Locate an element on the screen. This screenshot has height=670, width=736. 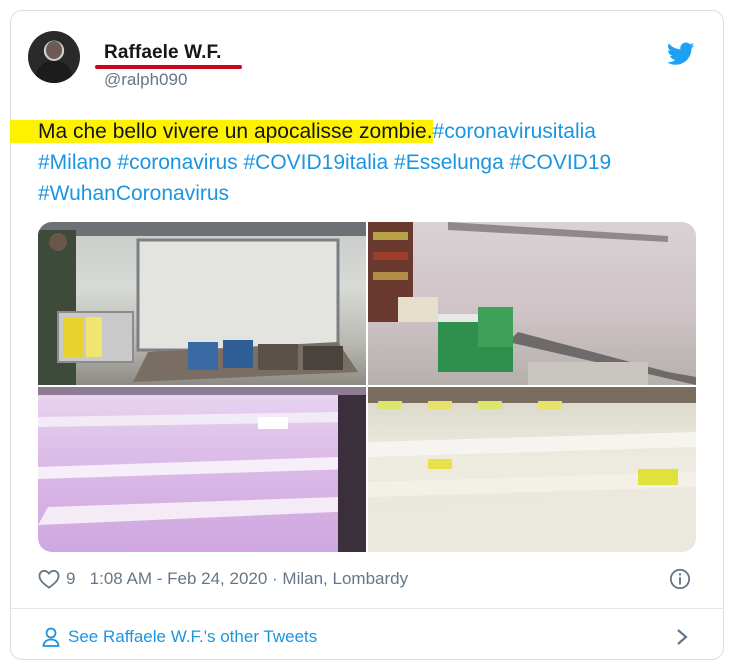
hashtag-coronavirusitalia: #coronavirusitalia is located at coordinates (514, 131).